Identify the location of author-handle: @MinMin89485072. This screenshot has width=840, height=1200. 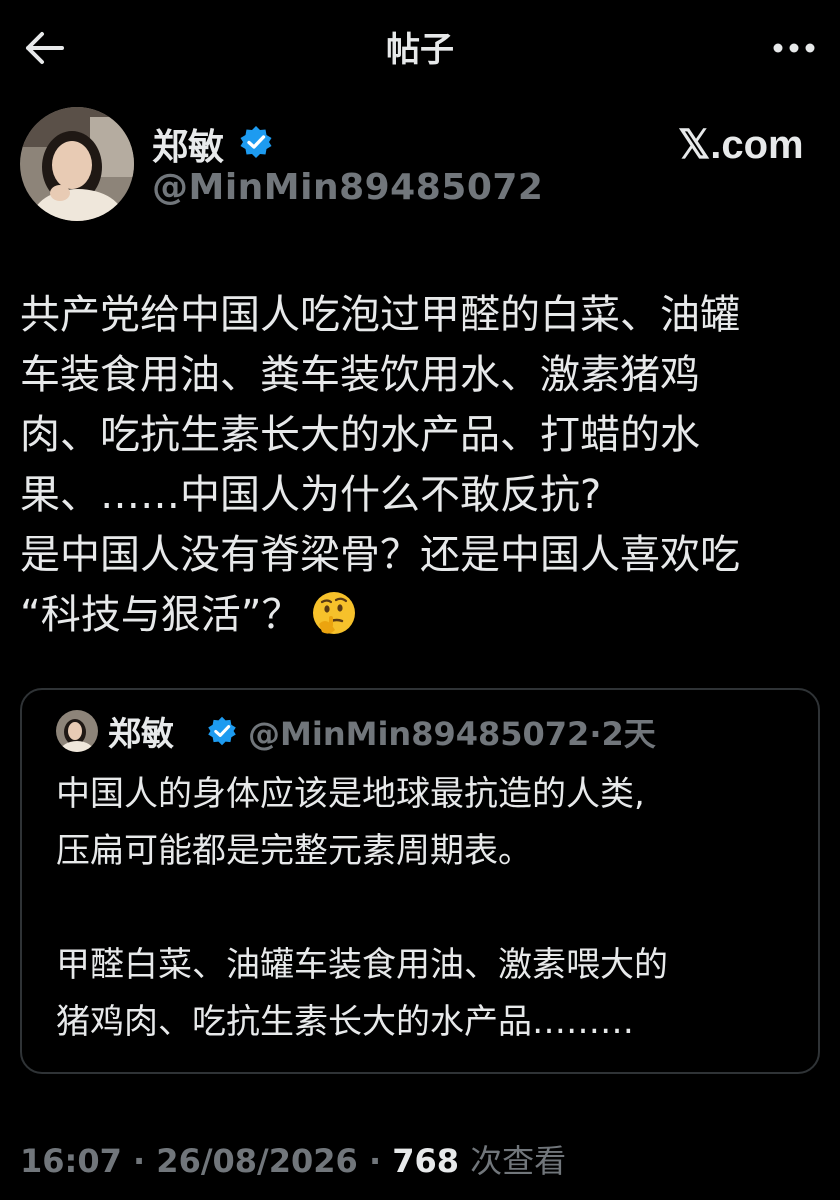
(347, 187).